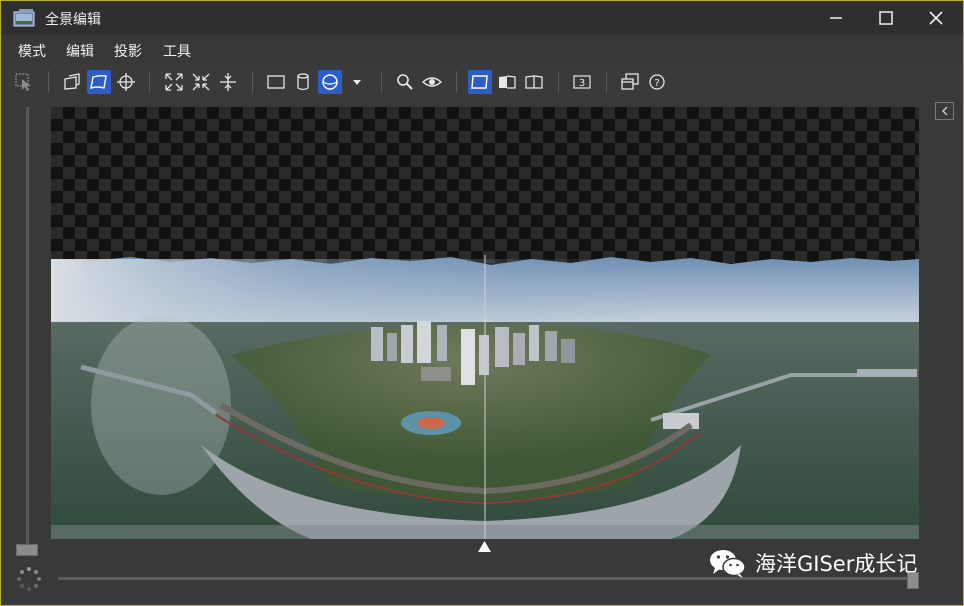  I want to click on menu-tools: 工具, so click(177, 51).